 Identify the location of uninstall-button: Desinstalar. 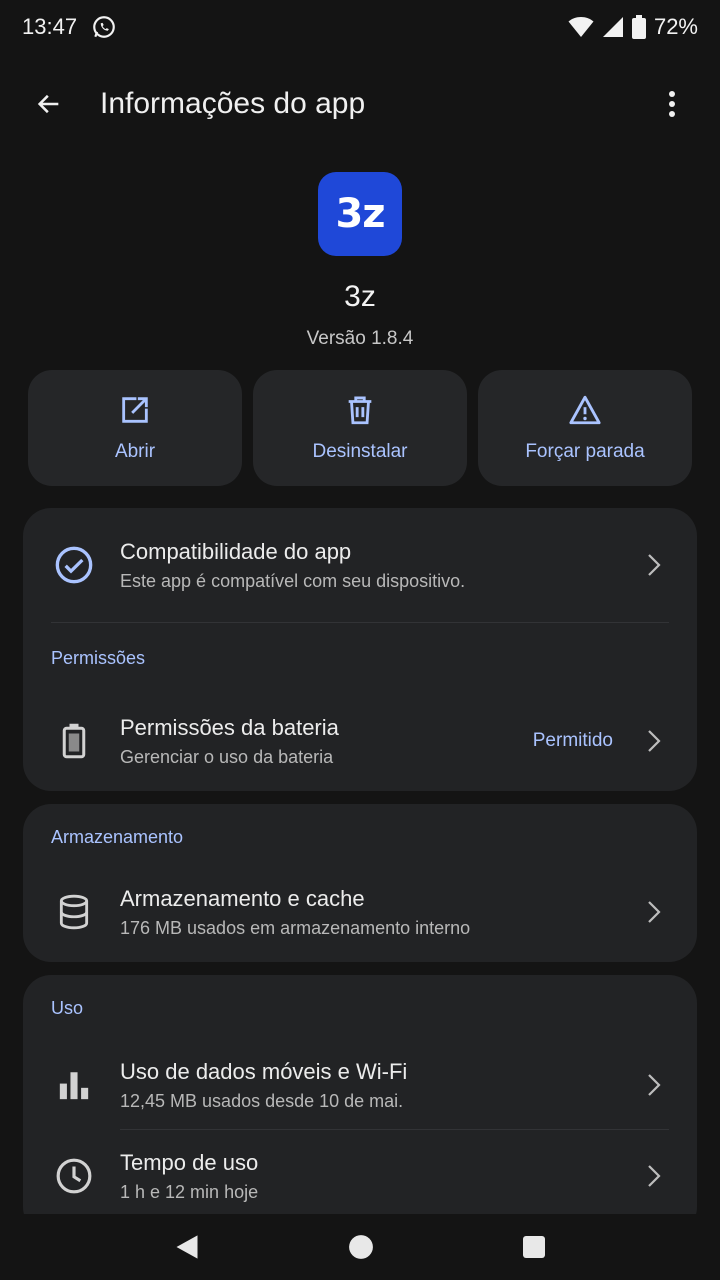
(360, 428).